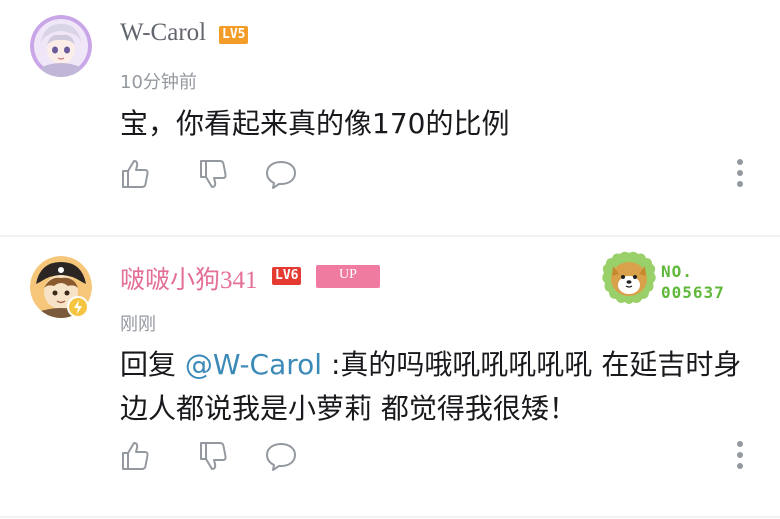  Describe the element at coordinates (253, 364) in the screenshot. I see `mention-link: @W-Carol` at that location.